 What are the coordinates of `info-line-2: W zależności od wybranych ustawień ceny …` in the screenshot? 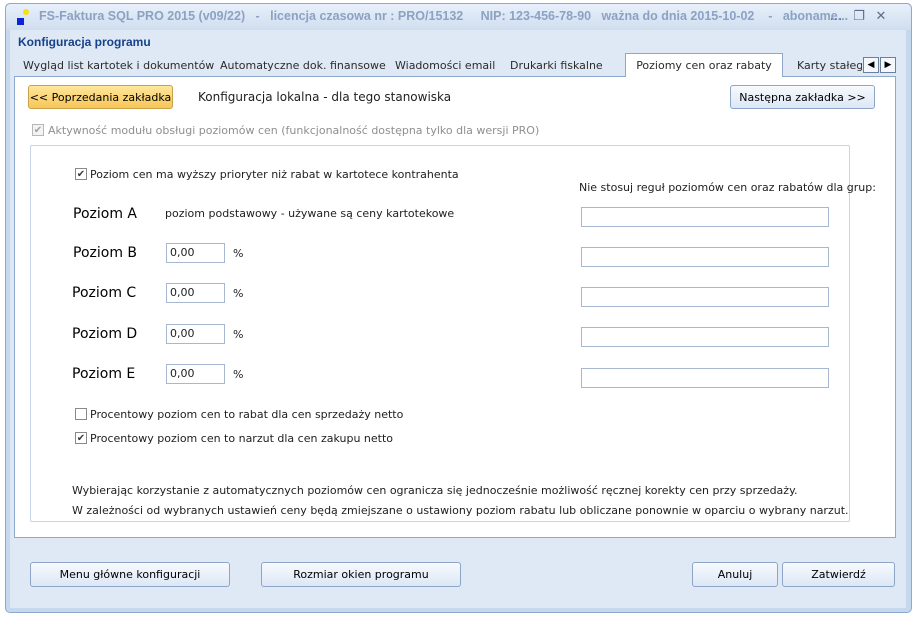 It's located at (460, 510).